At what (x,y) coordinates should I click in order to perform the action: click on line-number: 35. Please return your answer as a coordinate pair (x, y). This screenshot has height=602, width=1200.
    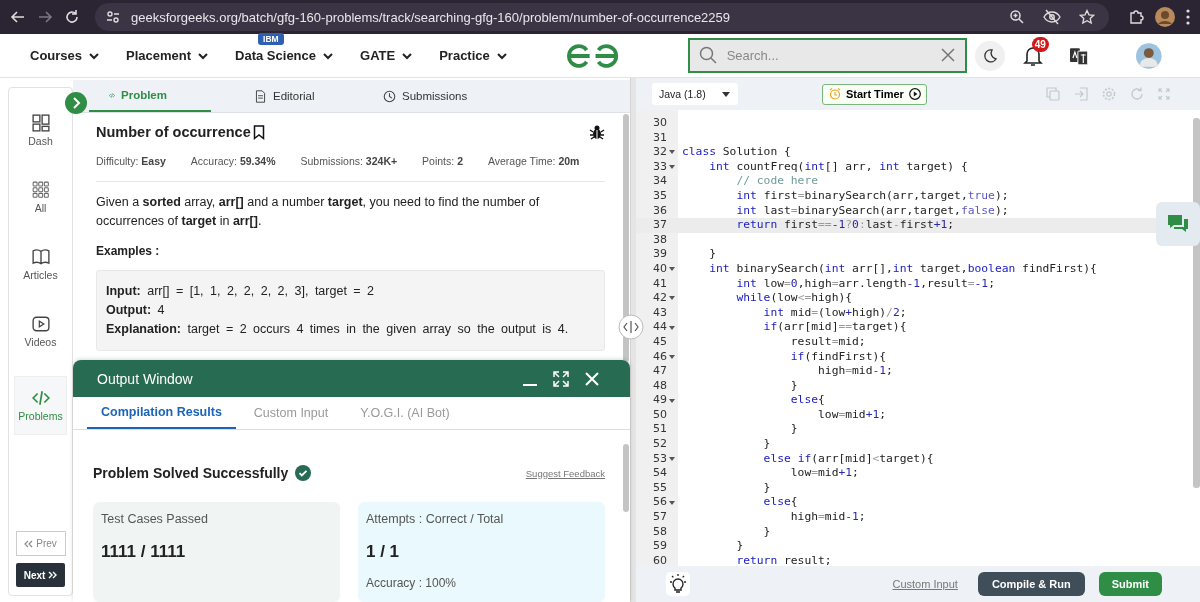
    Looking at the image, I should click on (660, 196).